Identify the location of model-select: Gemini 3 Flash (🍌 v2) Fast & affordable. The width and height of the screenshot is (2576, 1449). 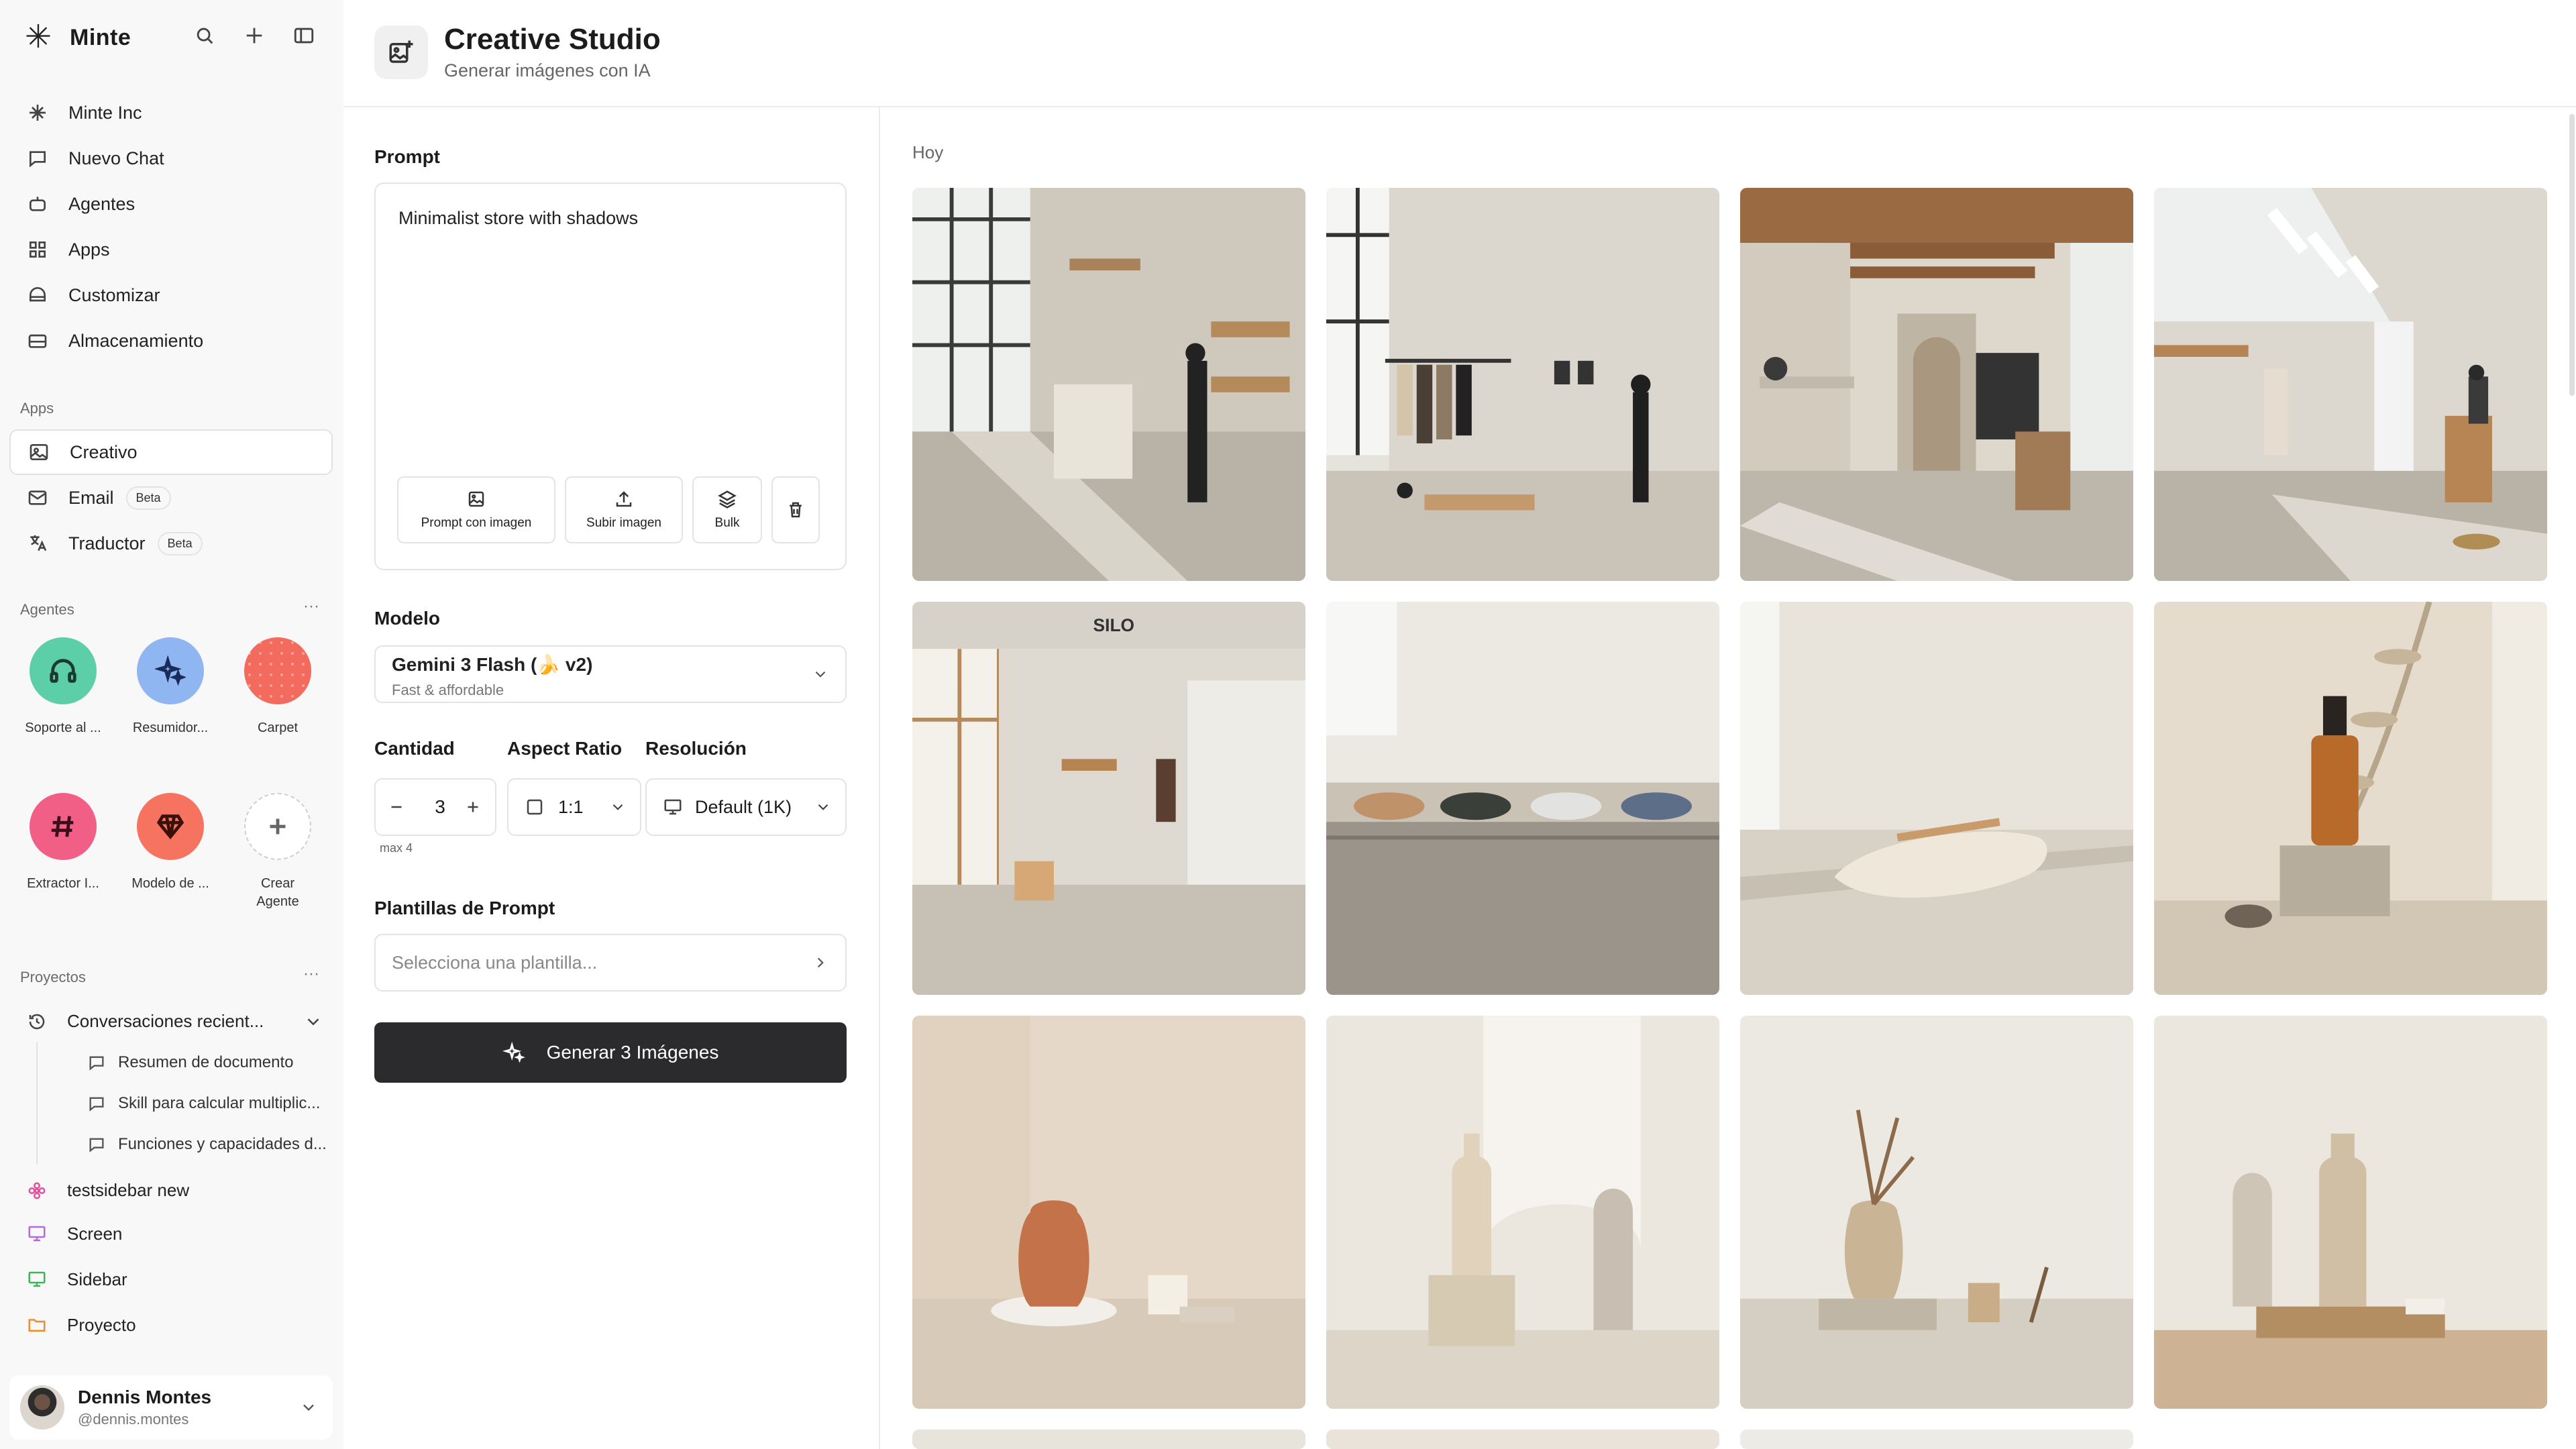
(610, 674).